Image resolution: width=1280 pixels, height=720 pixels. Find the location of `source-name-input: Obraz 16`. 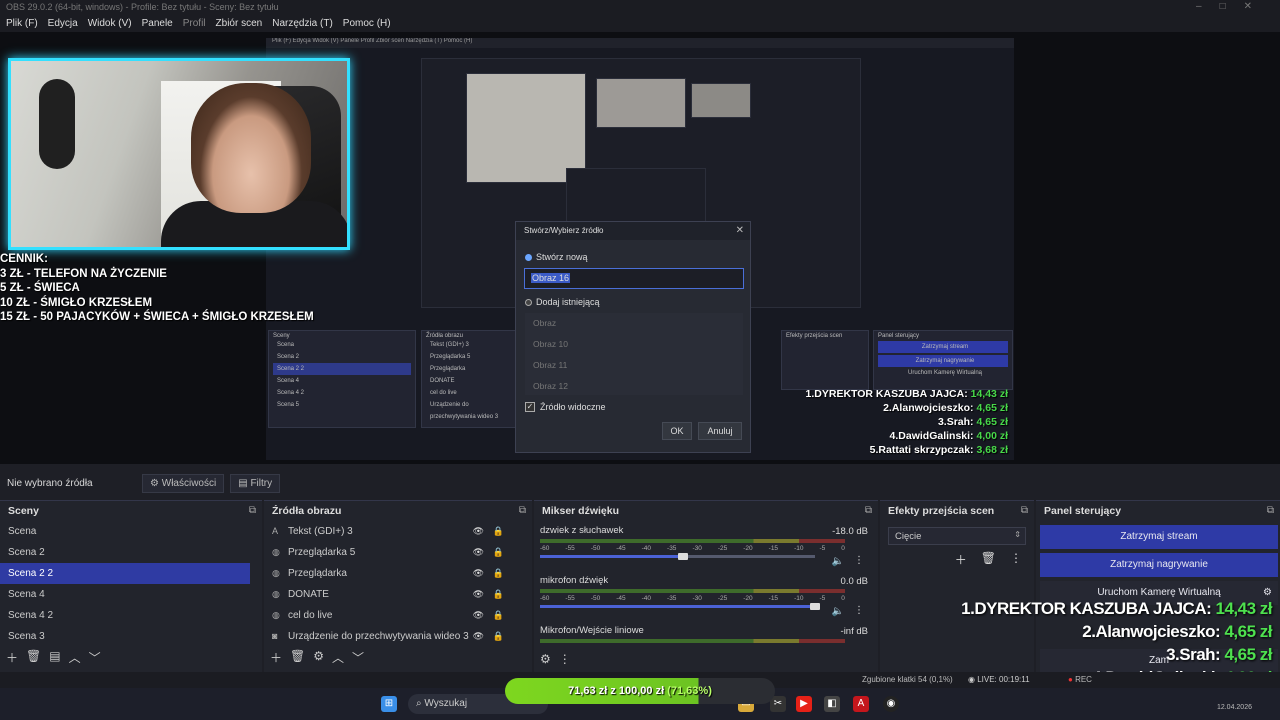

source-name-input: Obraz 16 is located at coordinates (634, 278).